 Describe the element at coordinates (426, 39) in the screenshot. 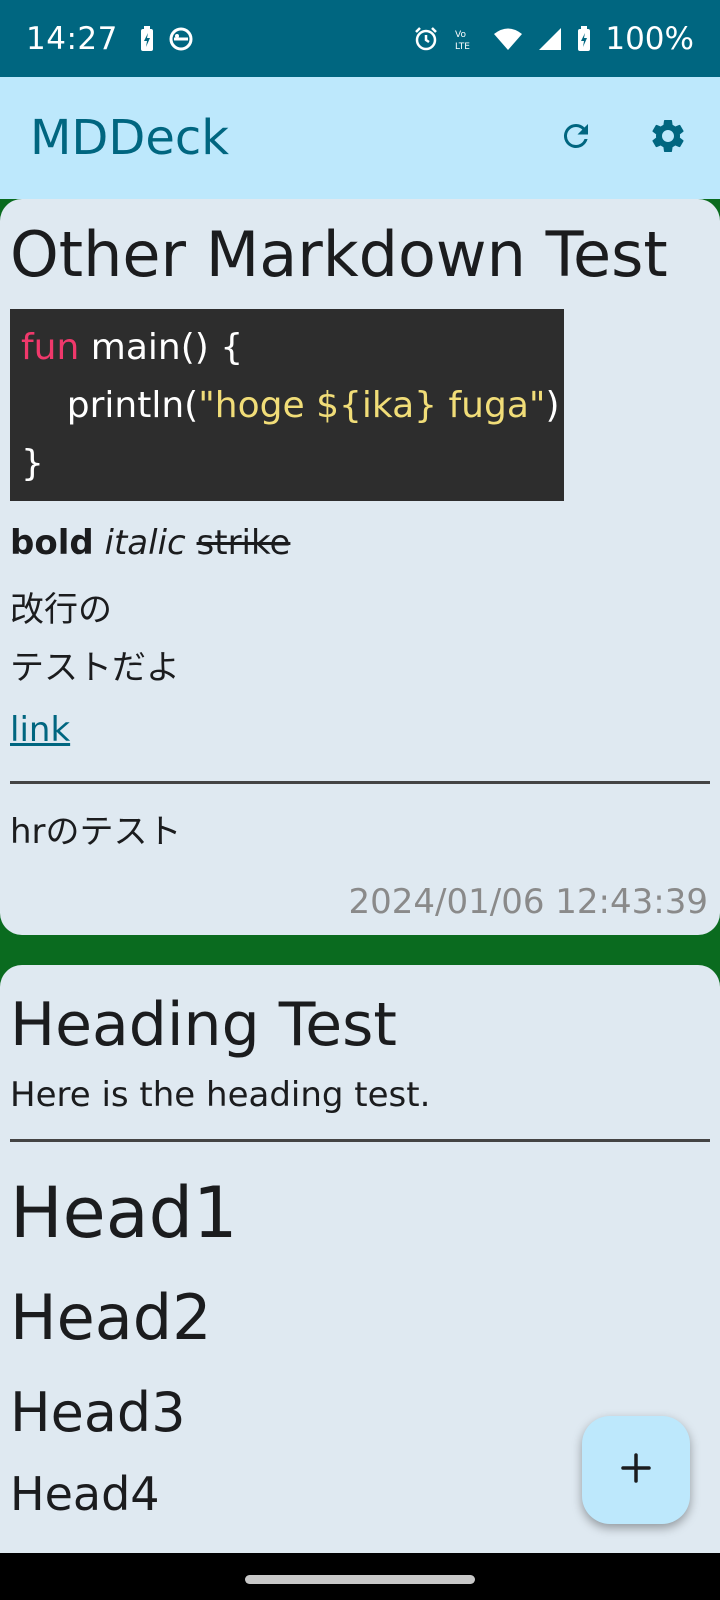

I see `alarm-icon` at that location.